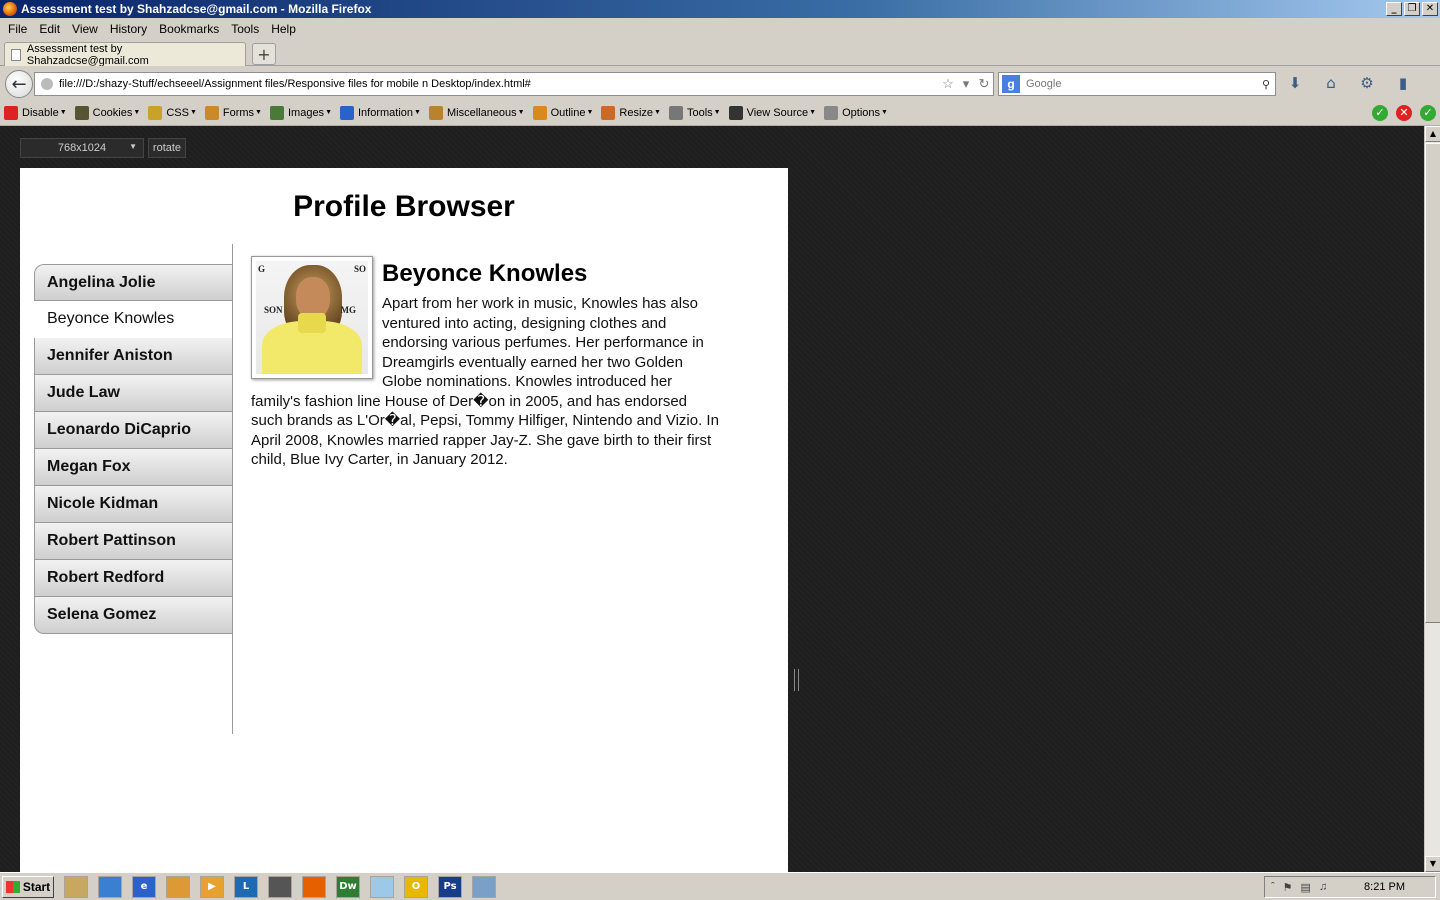 Image resolution: width=1440 pixels, height=900 pixels. I want to click on devtool-miscellaneous: Miscellaneous ▼, so click(476, 112).